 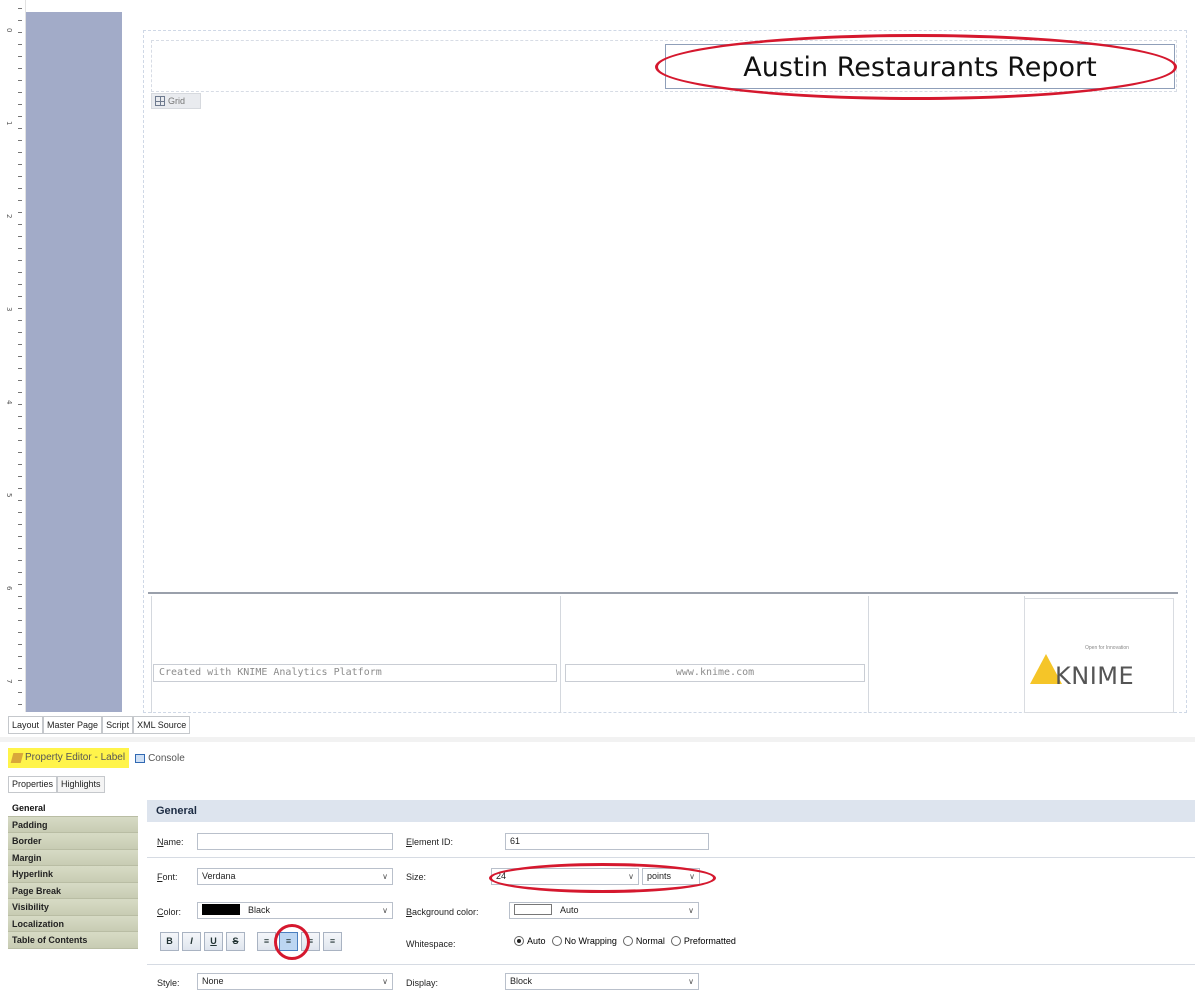 I want to click on tab-highlights: Highlights, so click(x=81, y=784).